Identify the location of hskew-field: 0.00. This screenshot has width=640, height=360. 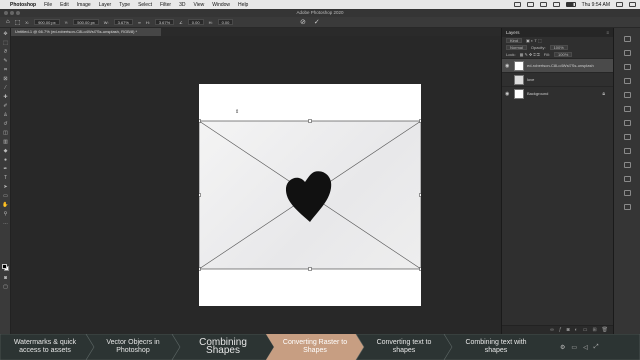
(225, 22).